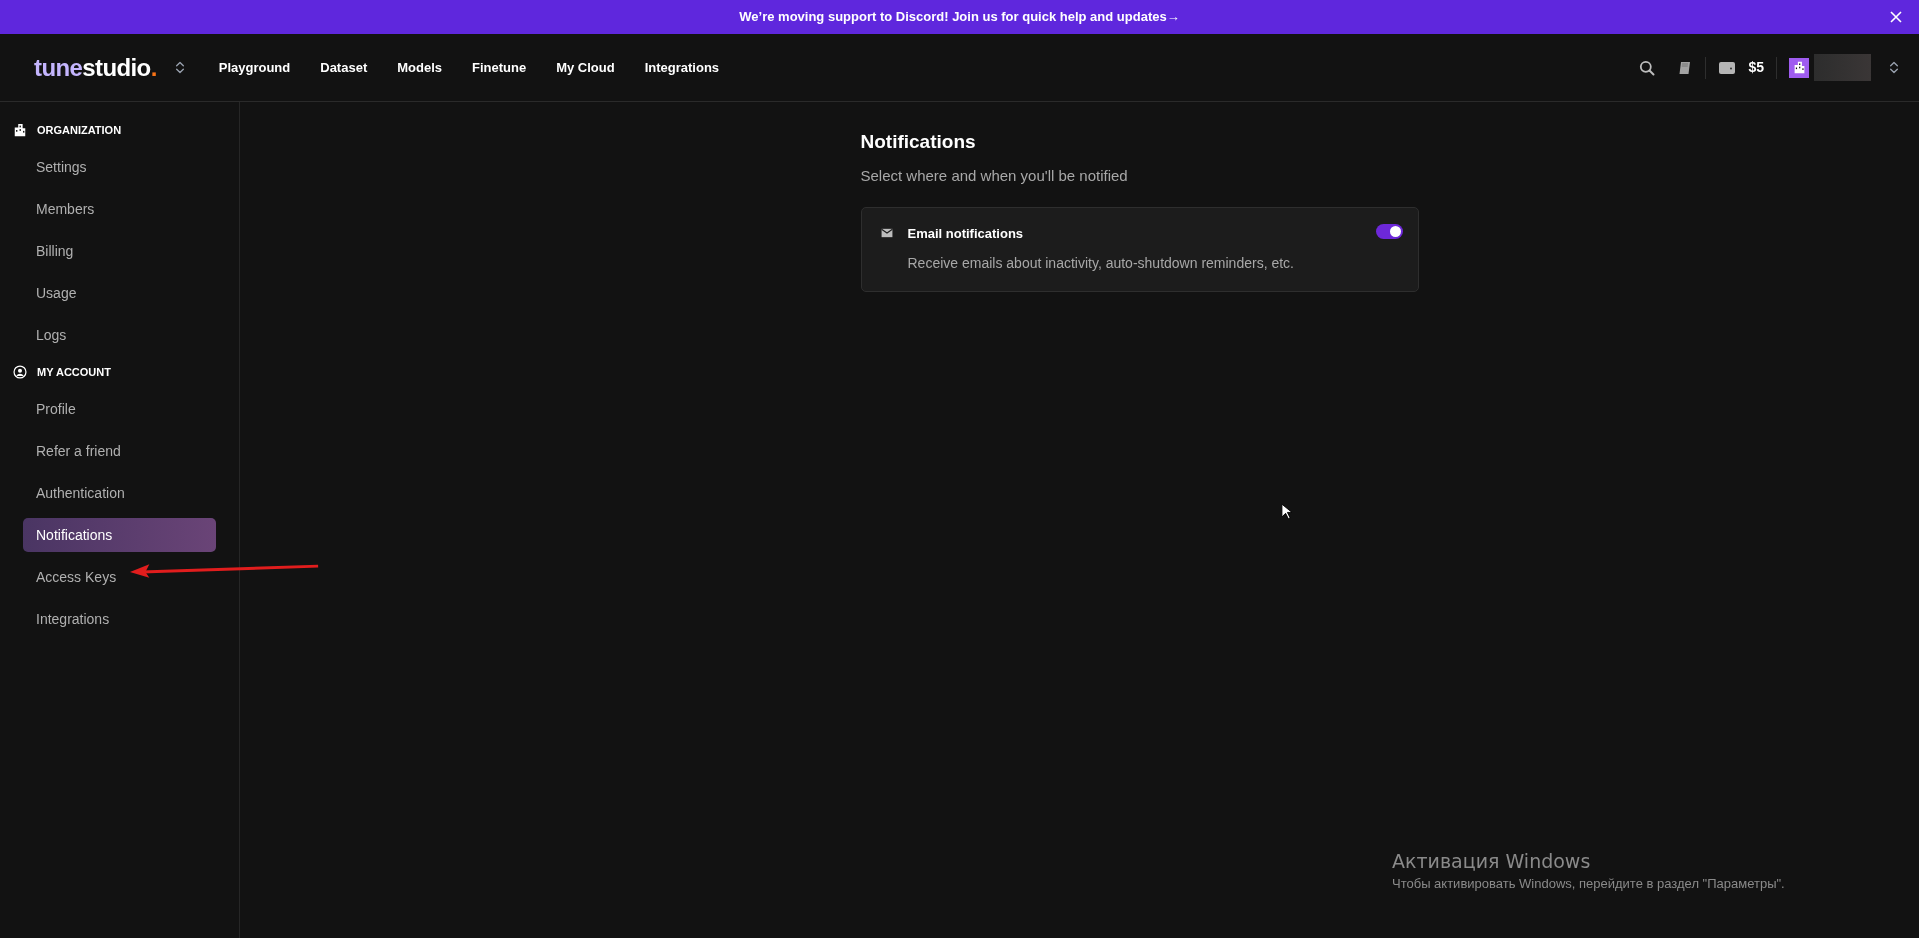 The image size is (1919, 938). What do you see at coordinates (79, 130) in the screenshot?
I see `section-heading: ORGANIZATION` at bounding box center [79, 130].